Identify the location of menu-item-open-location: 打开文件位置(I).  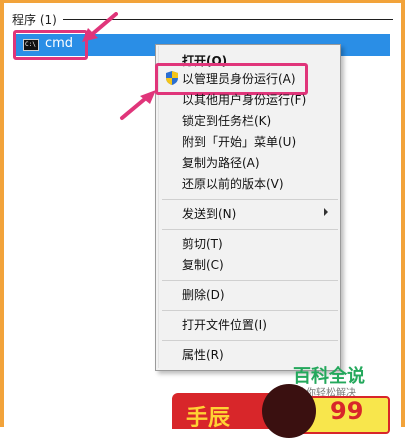
(224, 325).